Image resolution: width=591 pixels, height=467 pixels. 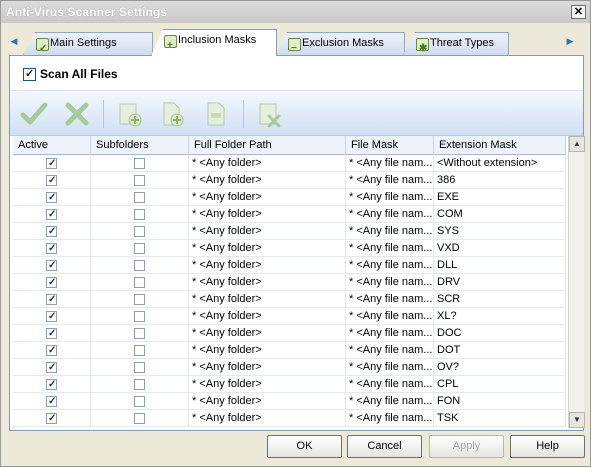 What do you see at coordinates (390, 145) in the screenshot?
I see `column-header-file-mask: File Mask` at bounding box center [390, 145].